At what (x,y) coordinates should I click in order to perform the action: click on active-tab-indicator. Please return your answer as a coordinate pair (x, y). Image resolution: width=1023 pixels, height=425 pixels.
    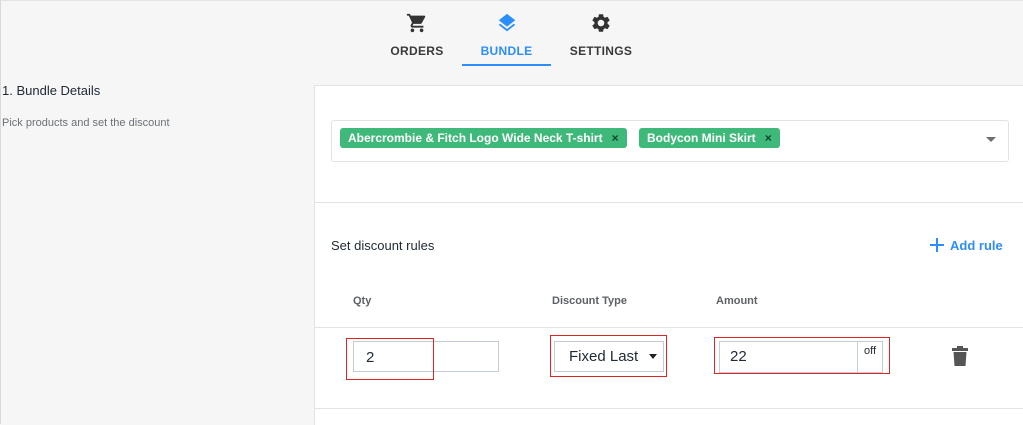
    Looking at the image, I should click on (506, 65).